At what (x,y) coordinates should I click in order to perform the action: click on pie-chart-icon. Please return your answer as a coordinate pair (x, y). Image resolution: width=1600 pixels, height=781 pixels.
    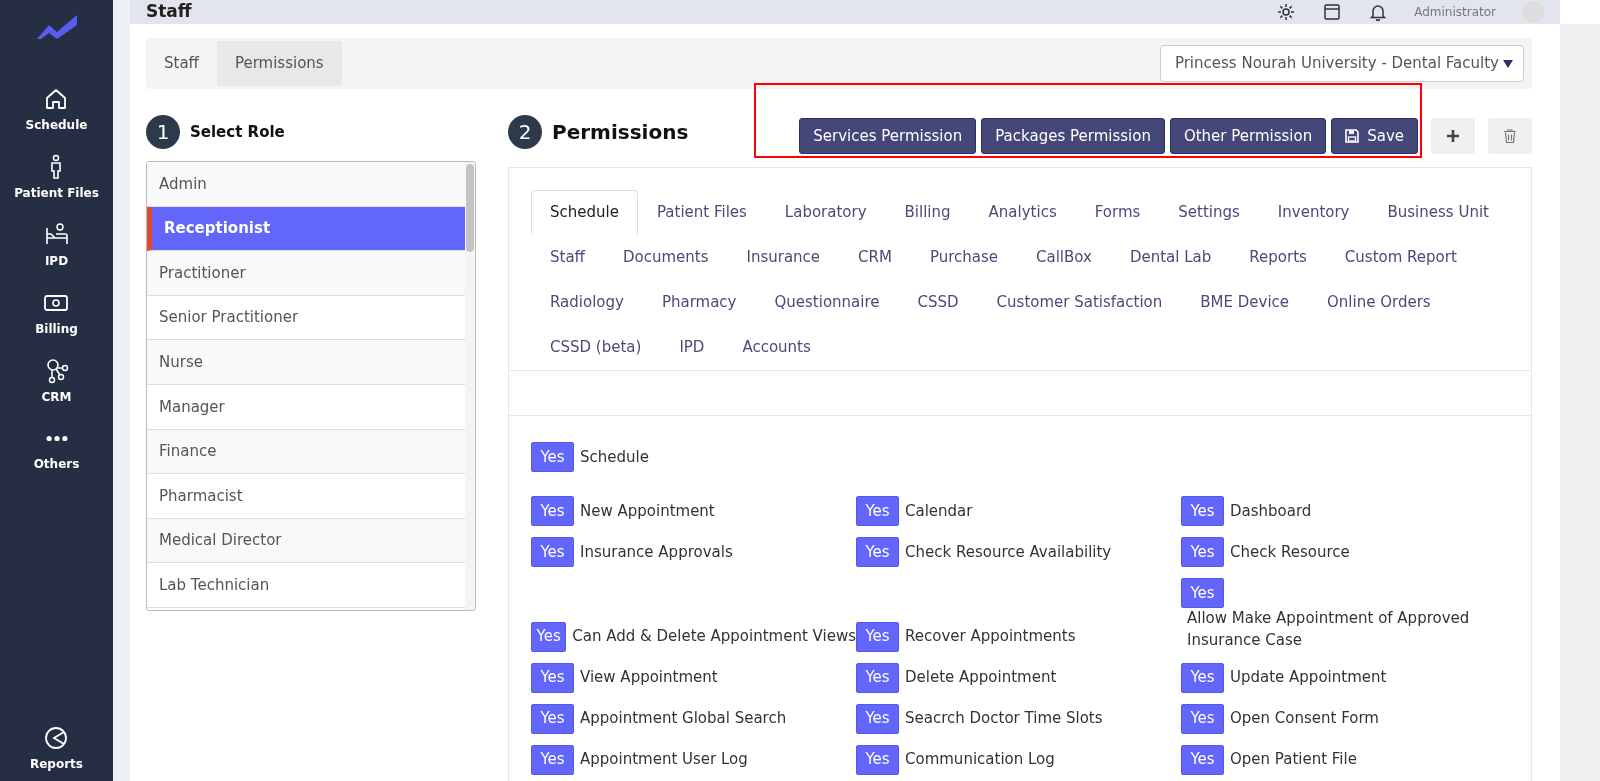
    Looking at the image, I should click on (56, 738).